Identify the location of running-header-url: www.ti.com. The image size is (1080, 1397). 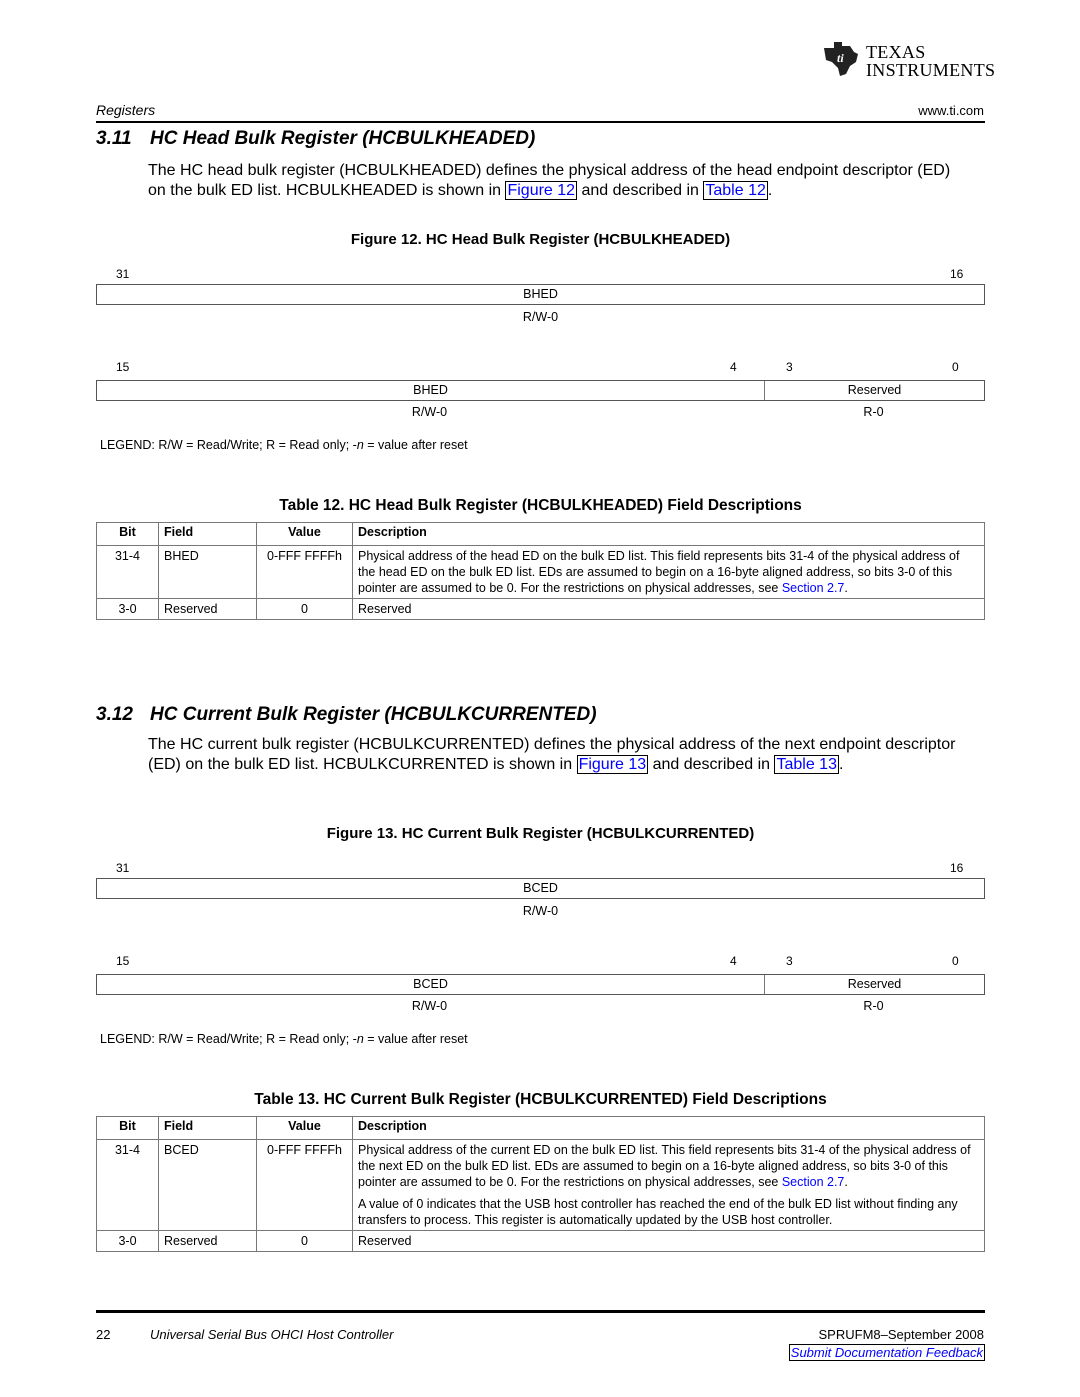
(951, 110).